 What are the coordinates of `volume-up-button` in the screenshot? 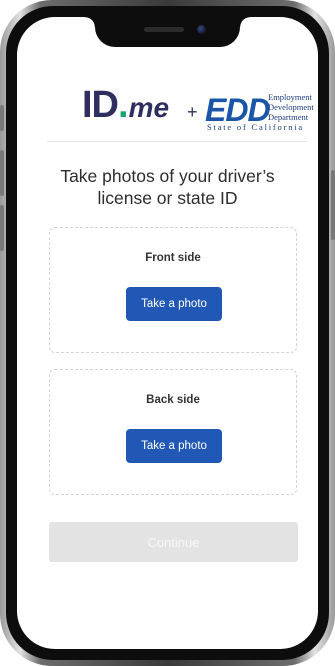 It's located at (2, 173).